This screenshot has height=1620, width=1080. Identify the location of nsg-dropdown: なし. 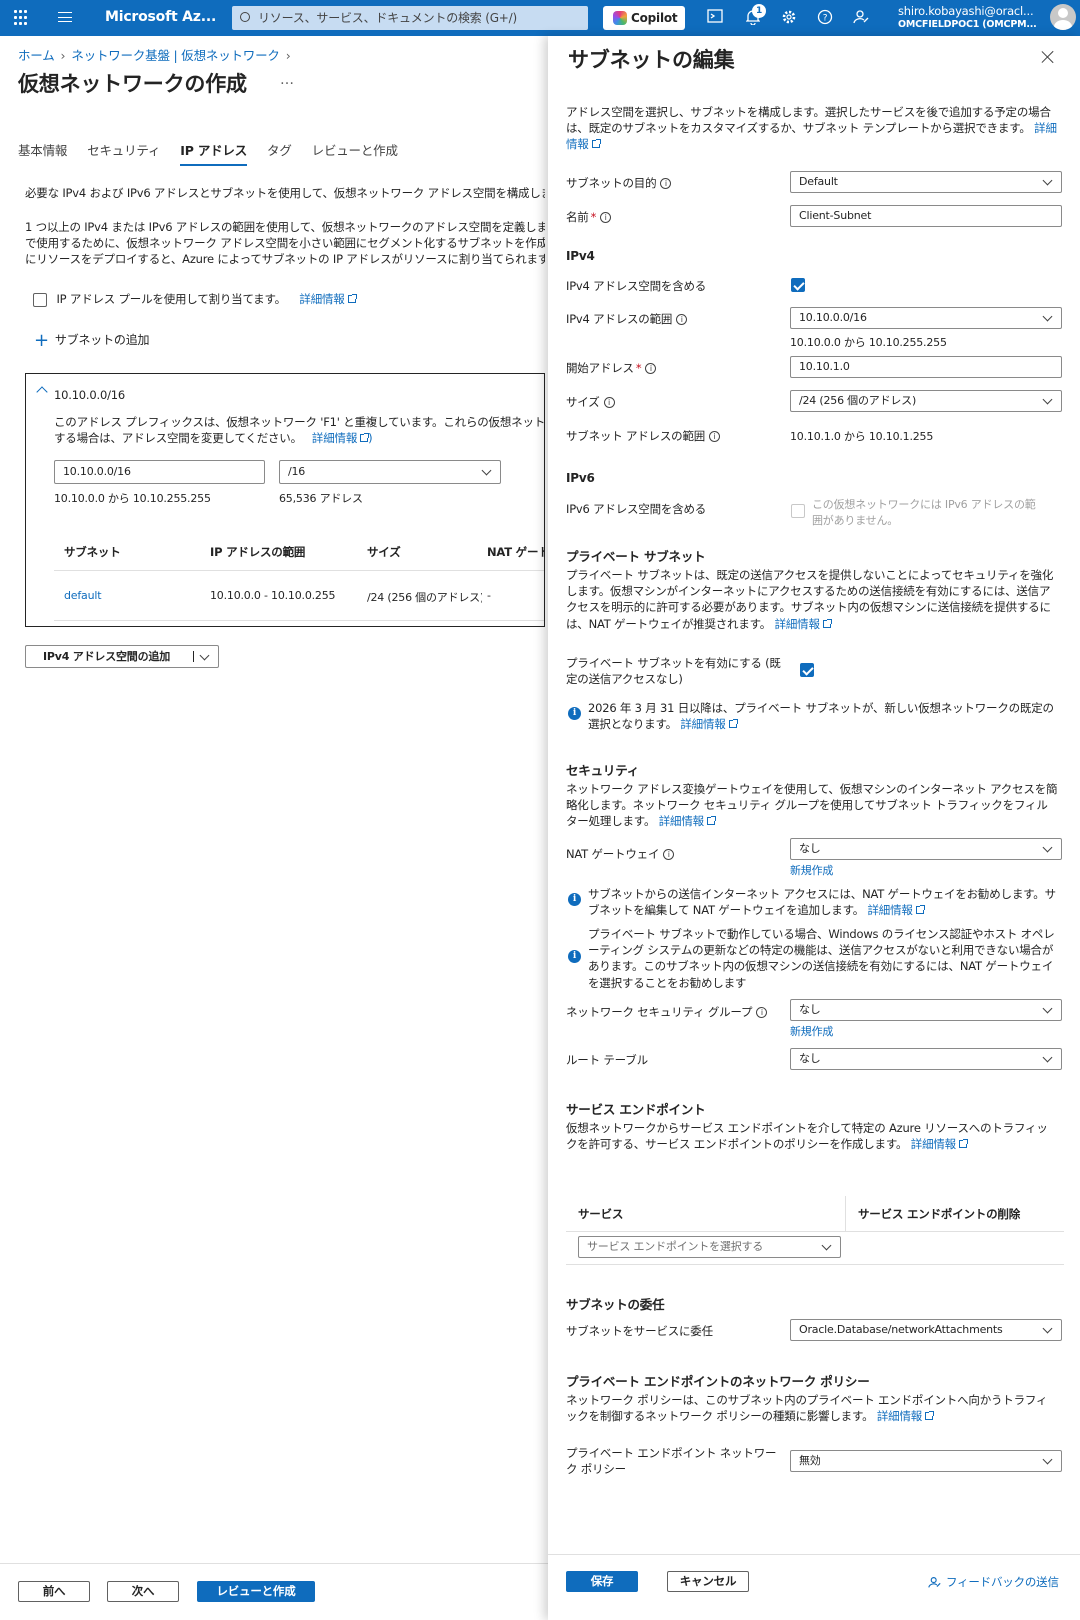
(926, 1010).